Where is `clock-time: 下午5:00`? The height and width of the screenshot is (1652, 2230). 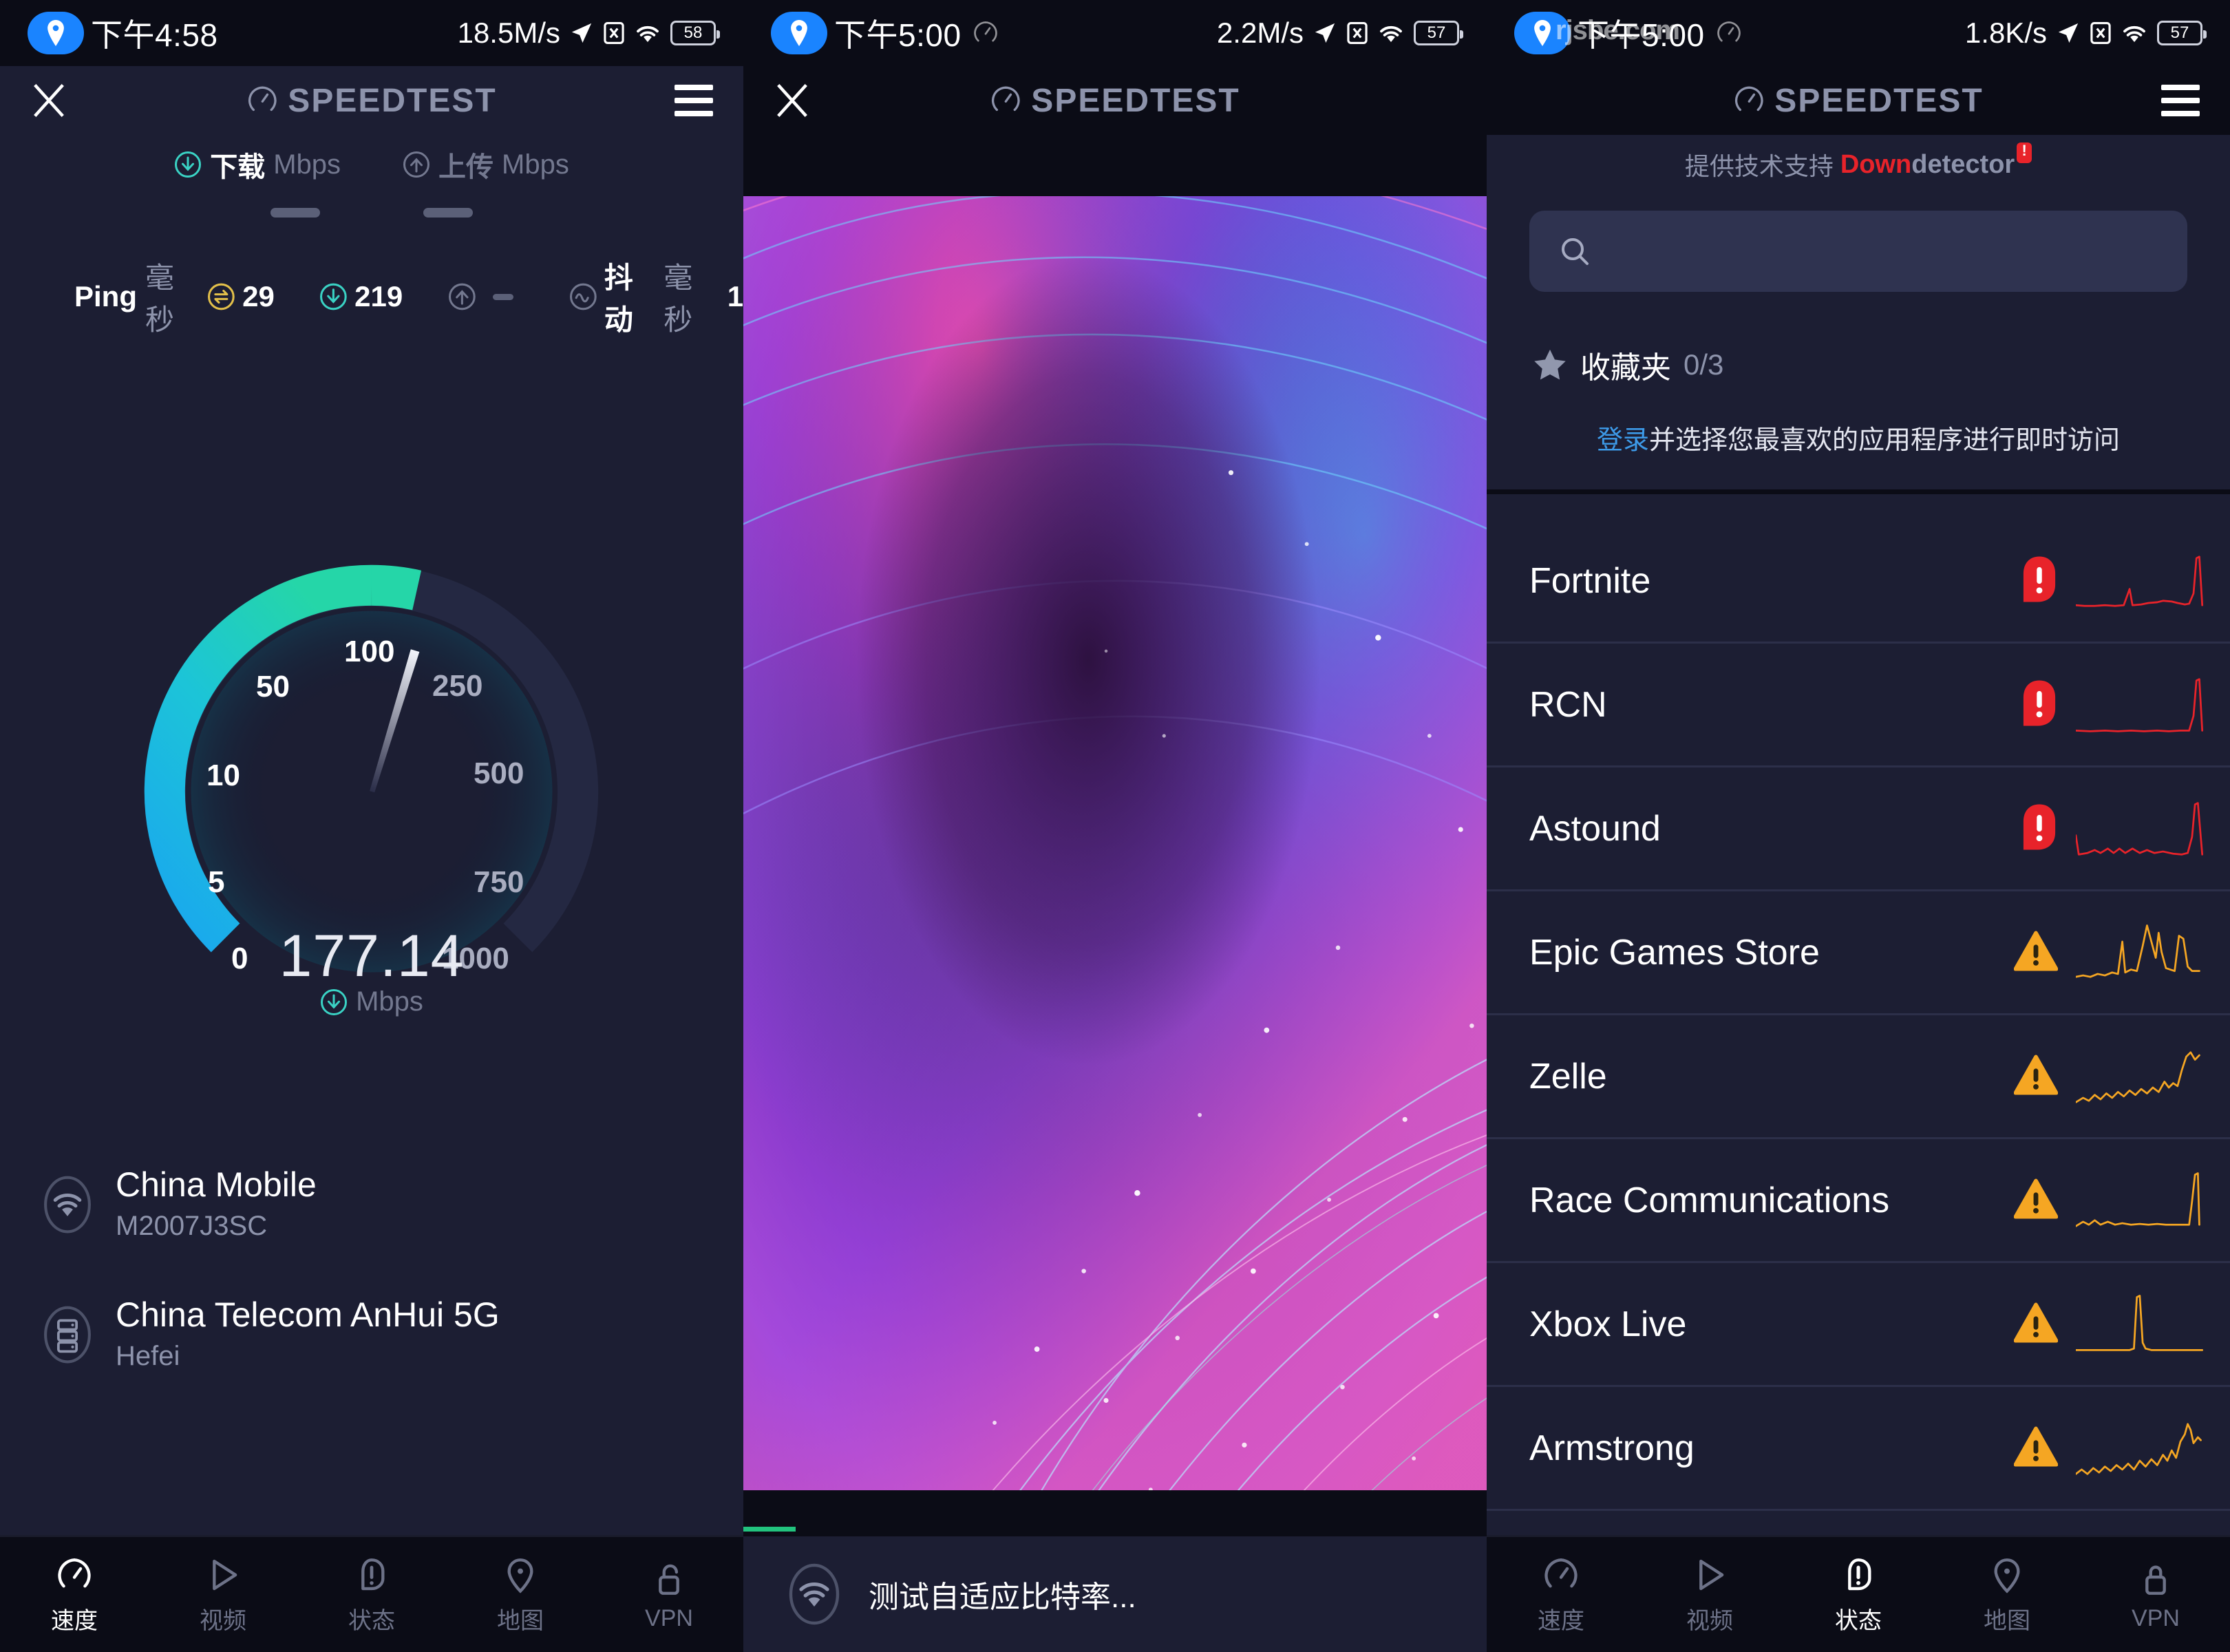
clock-time: 下午5:00 is located at coordinates (1641, 35).